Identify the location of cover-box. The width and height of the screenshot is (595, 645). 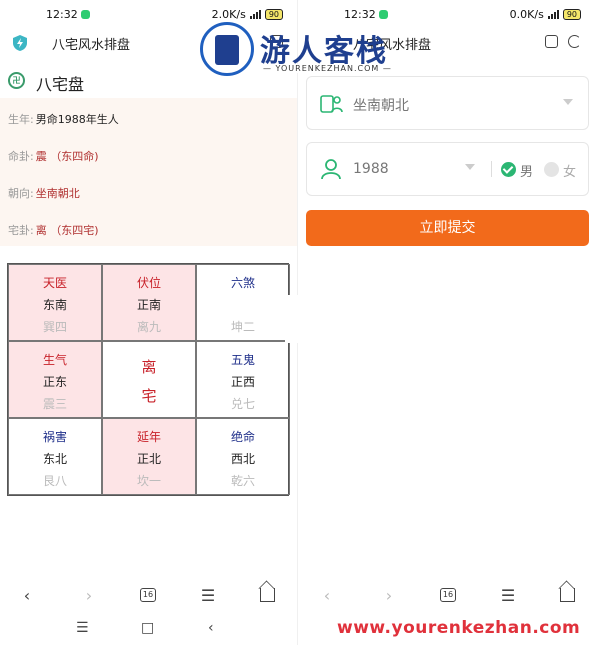
(376, 319).